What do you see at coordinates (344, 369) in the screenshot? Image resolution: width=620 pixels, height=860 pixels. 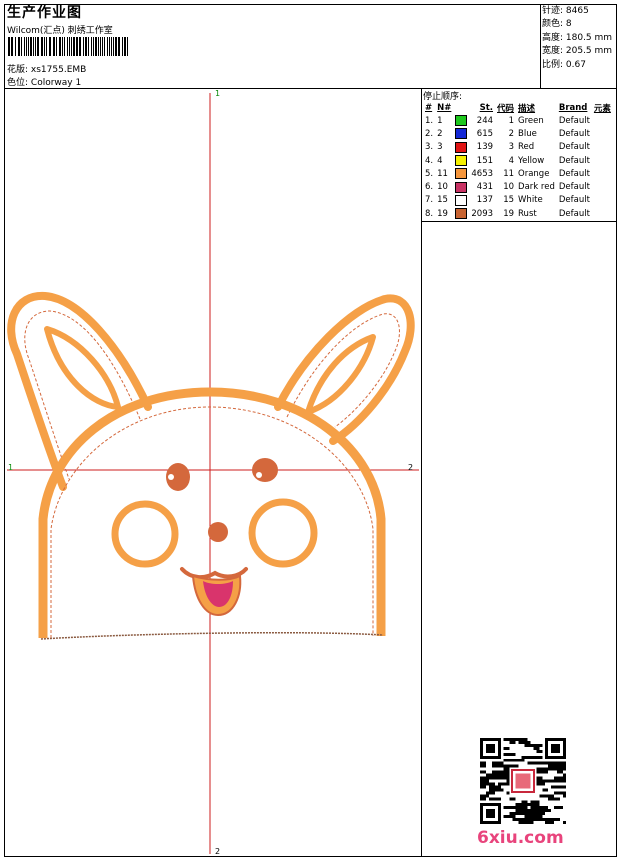 I see `right-ear` at bounding box center [344, 369].